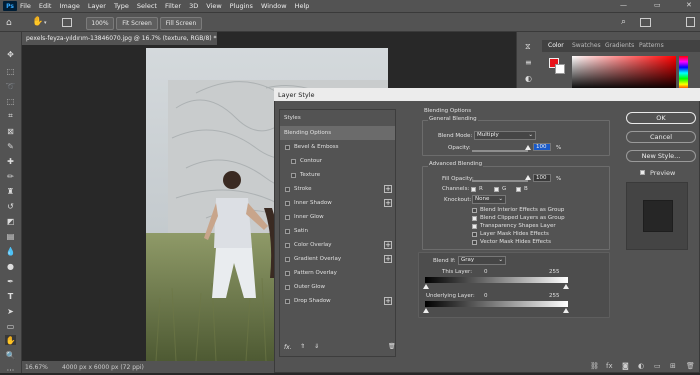 The image size is (700, 375). I want to click on background-color-swatch, so click(560, 69).